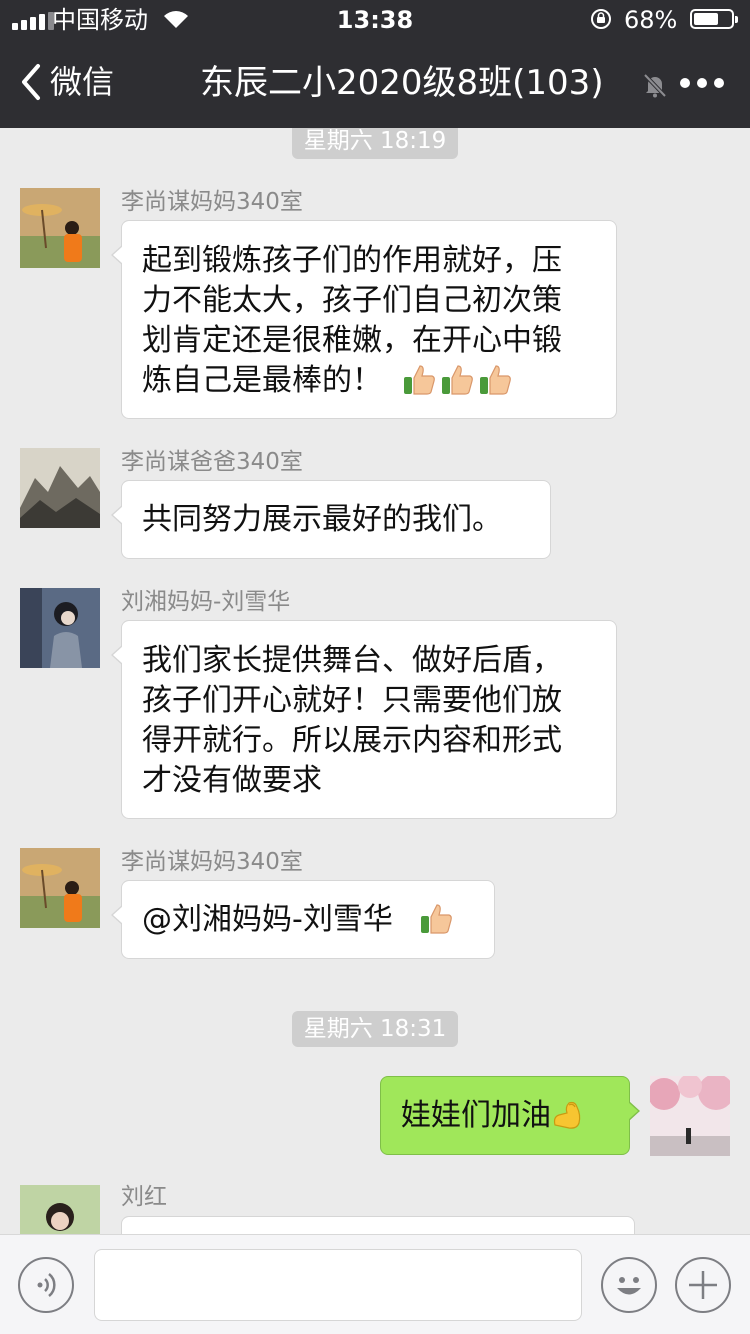 Image resolution: width=750 pixels, height=1334 pixels. Describe the element at coordinates (212, 462) in the screenshot. I see `sender-name: 李尚谋爸爸340室` at that location.